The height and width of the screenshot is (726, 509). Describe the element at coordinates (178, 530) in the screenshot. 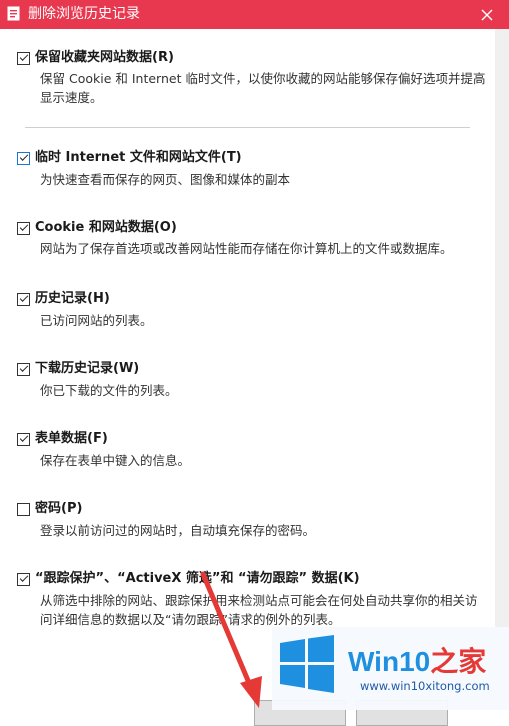

I see `option-description: 登录以前访问过的网站时，自动填充保存的密码。` at that location.